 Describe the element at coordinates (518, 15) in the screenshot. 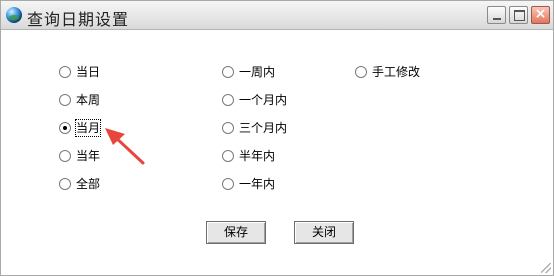

I see `maximize-button` at that location.